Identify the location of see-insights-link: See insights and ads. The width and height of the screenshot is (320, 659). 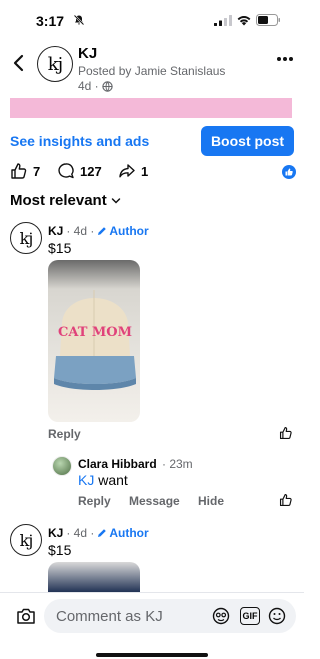
(79, 141).